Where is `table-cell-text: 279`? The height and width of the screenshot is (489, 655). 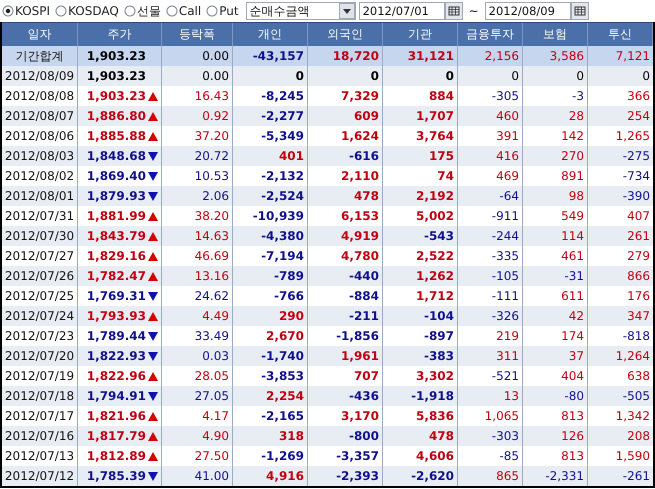 table-cell-text: 279 is located at coordinates (638, 256).